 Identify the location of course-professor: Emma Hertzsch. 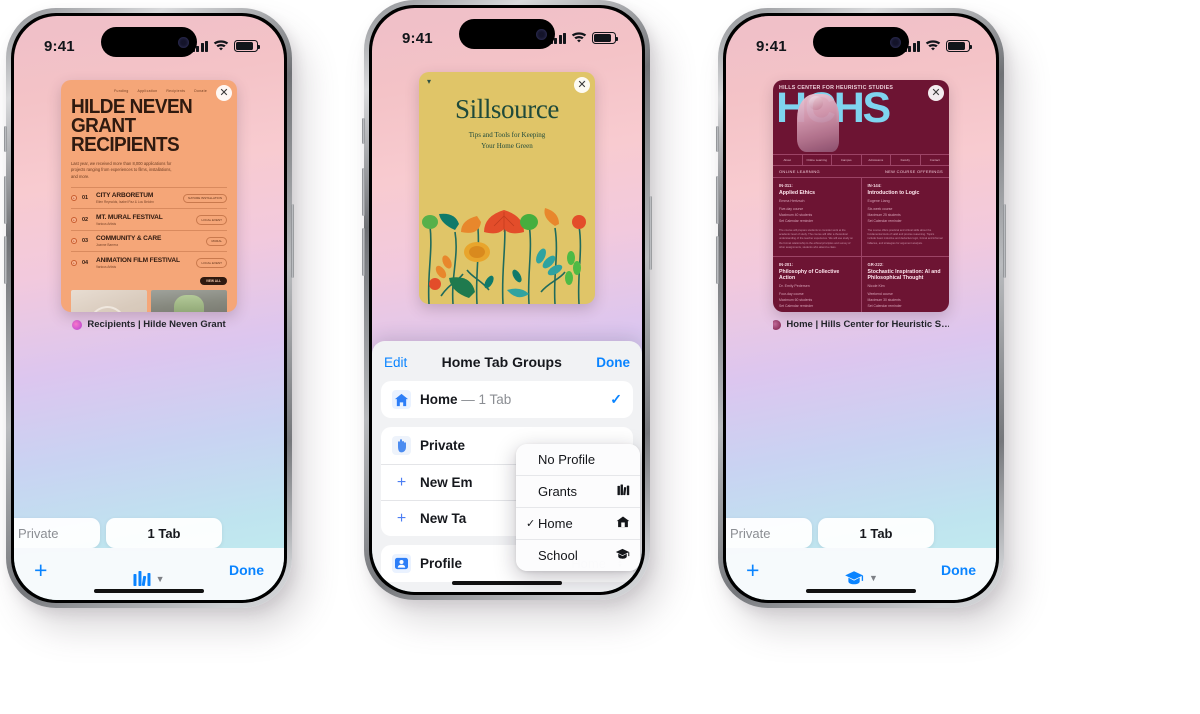
(792, 201).